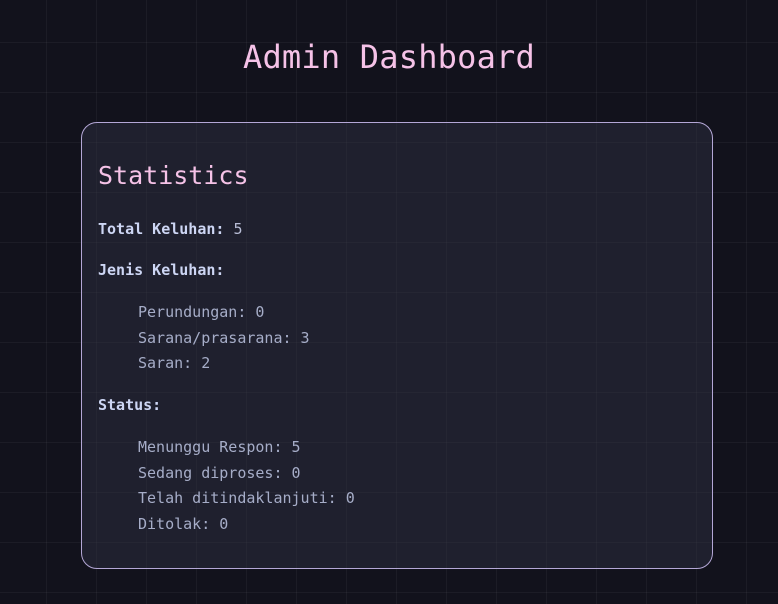 Image resolution: width=778 pixels, height=604 pixels. I want to click on jenis-keluhan-row: Jenis Keluhan:, so click(161, 270).